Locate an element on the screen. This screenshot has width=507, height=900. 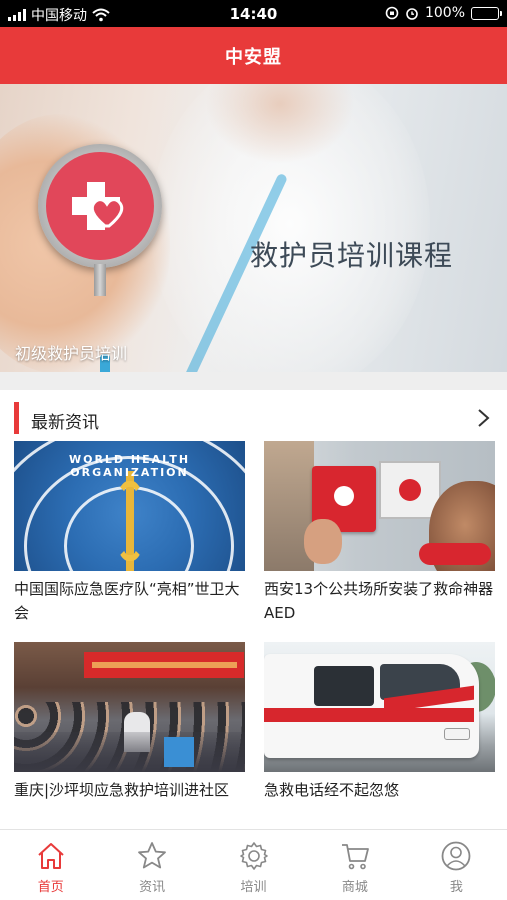
cart-icon is located at coordinates (355, 857).